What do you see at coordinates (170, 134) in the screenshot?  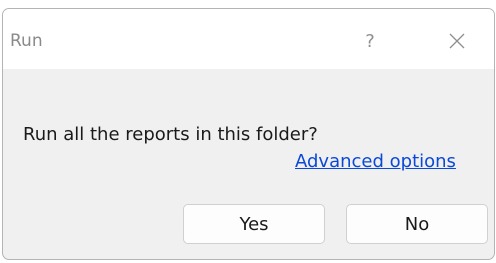 I see `dialog-message: Run all the reports in this folder?` at bounding box center [170, 134].